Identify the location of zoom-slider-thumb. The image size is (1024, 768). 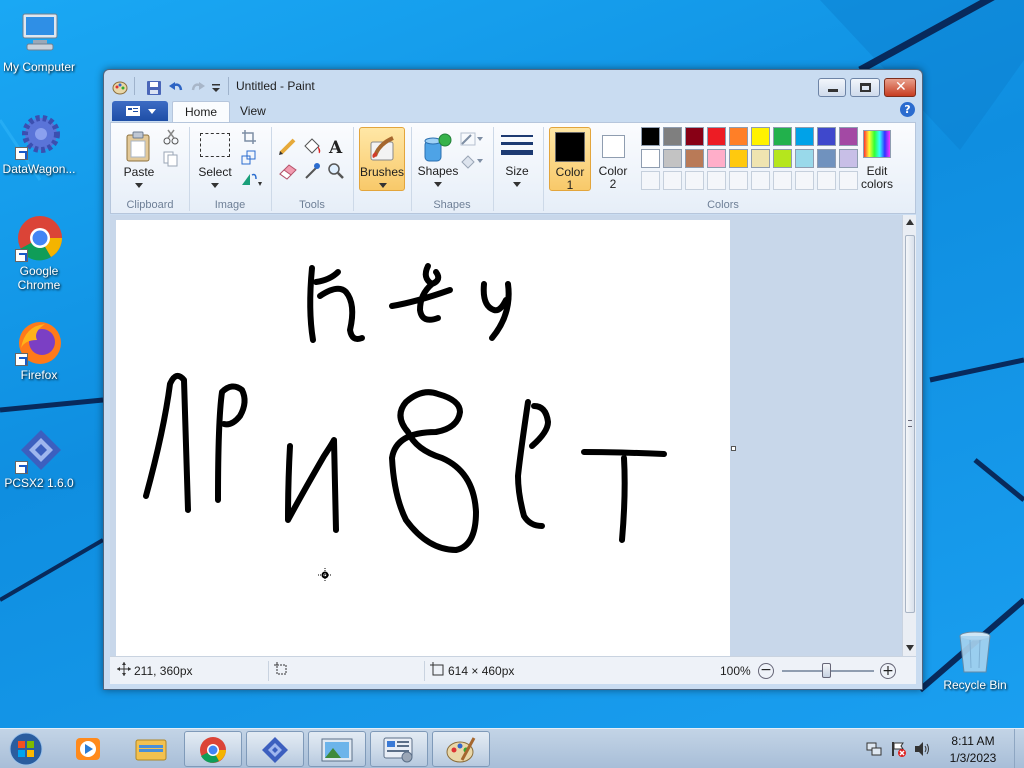
(826, 670).